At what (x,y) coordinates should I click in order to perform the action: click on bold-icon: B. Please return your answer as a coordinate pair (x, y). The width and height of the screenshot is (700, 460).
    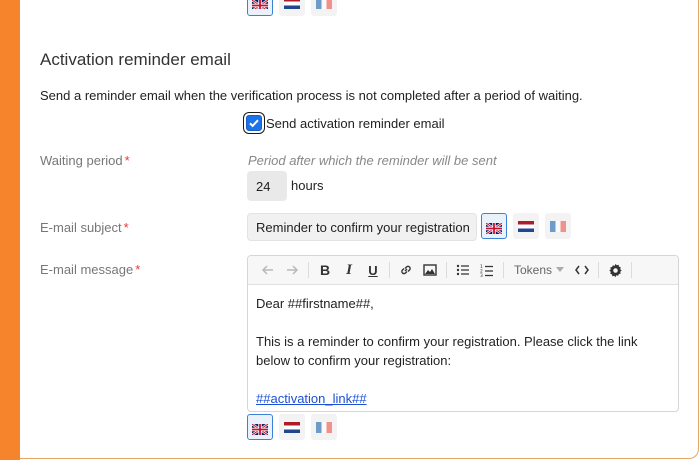
    Looking at the image, I should click on (325, 270).